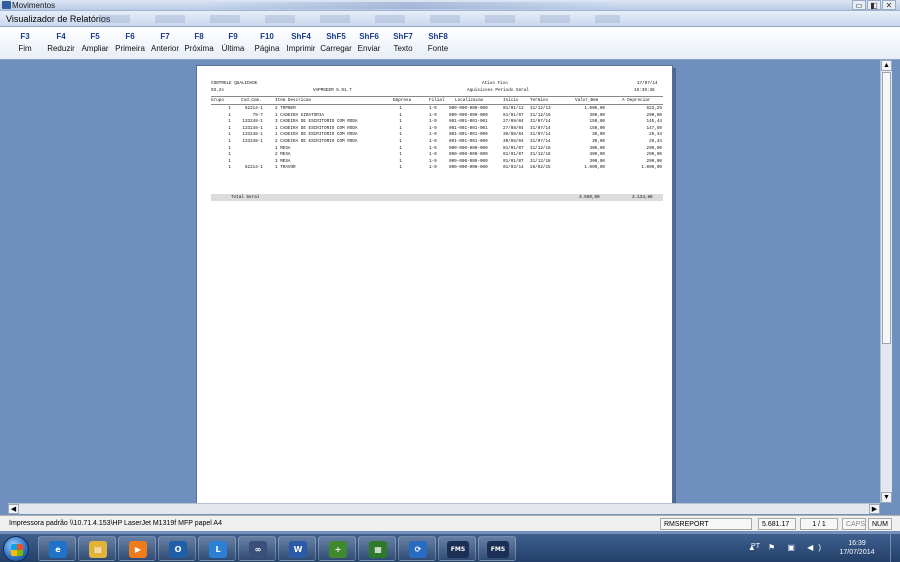  Describe the element at coordinates (450, 5) in the screenshot. I see `outer-window-titlebar: Movimentos ▭ ◧ ✕` at that location.